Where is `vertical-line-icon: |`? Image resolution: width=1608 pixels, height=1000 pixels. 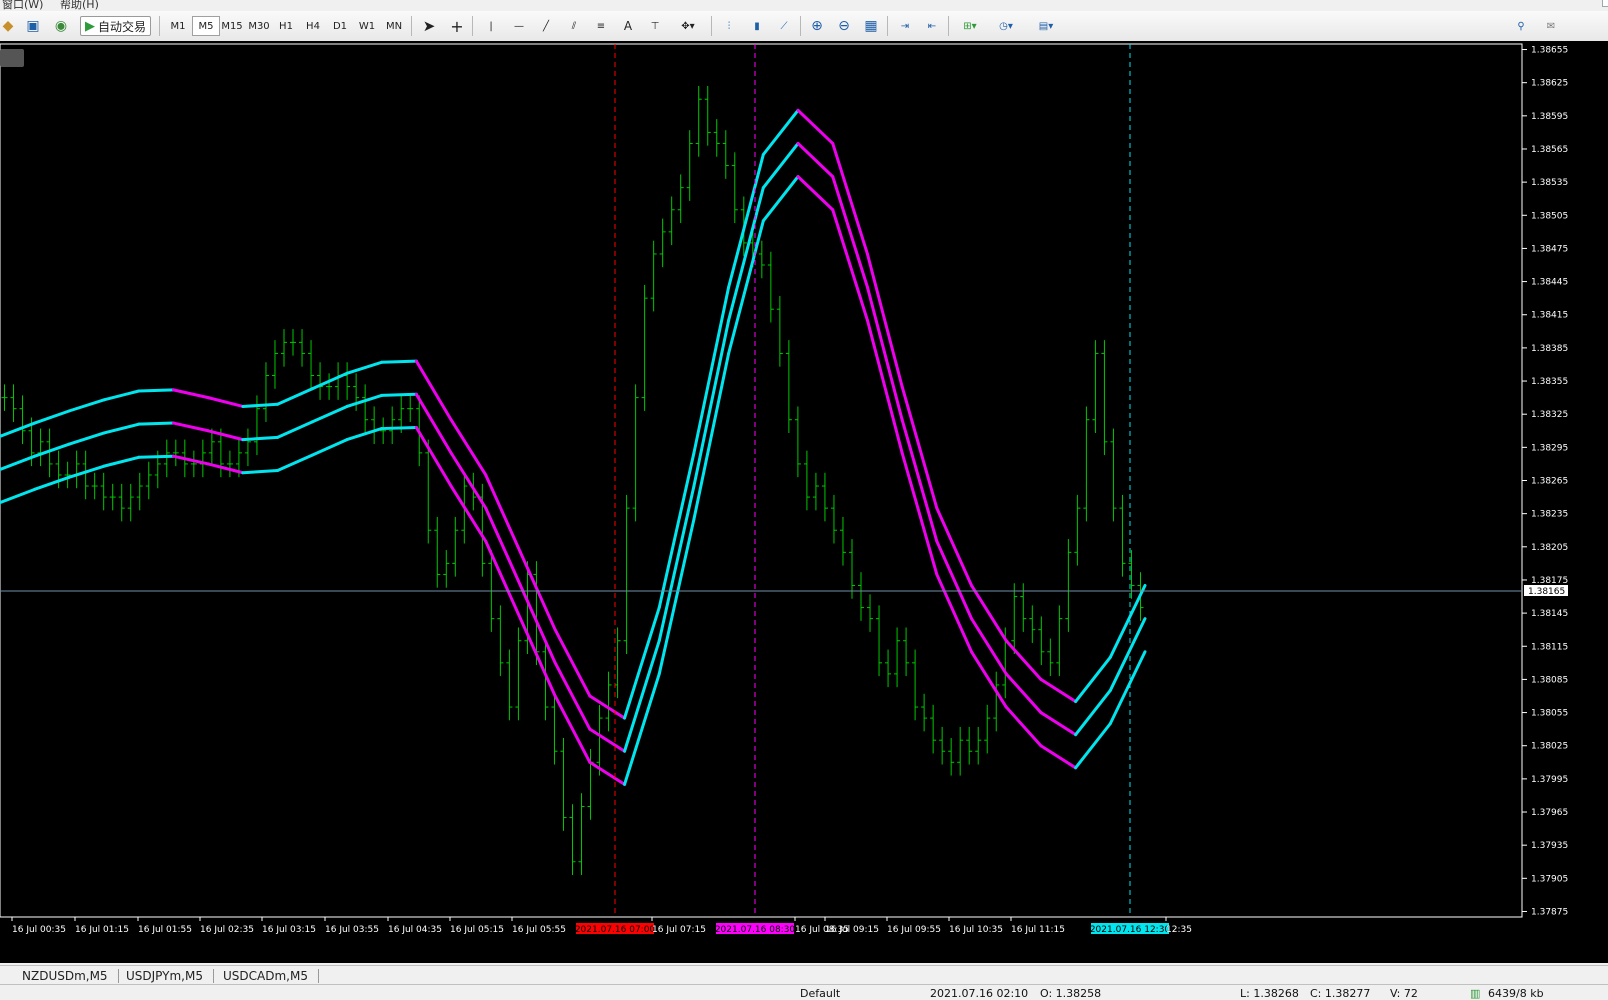
vertical-line-icon: | is located at coordinates (491, 26).